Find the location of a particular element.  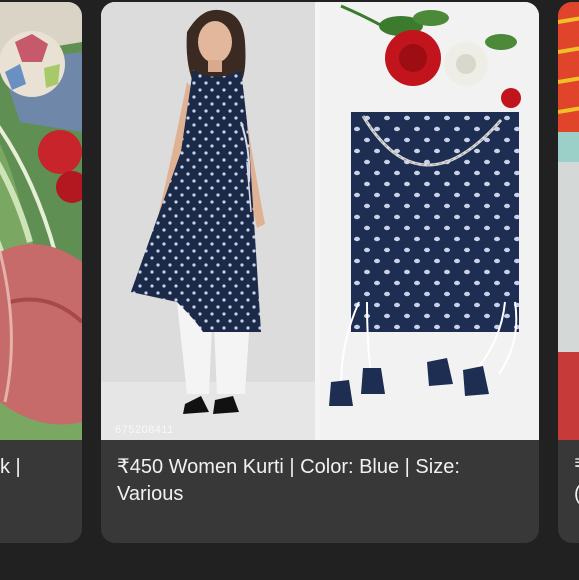

product-image-previous is located at coordinates (41, 221).